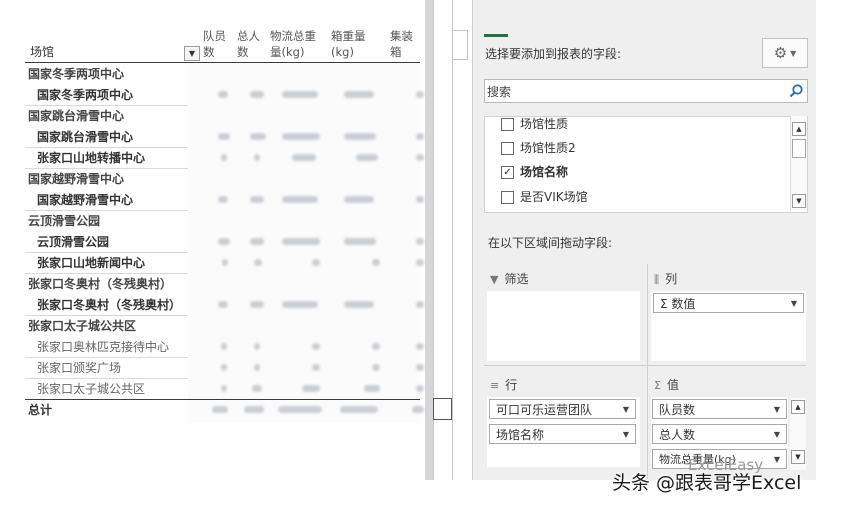  What do you see at coordinates (106, 263) in the screenshot?
I see `row-venue: 张家口山地新闻中心` at bounding box center [106, 263].